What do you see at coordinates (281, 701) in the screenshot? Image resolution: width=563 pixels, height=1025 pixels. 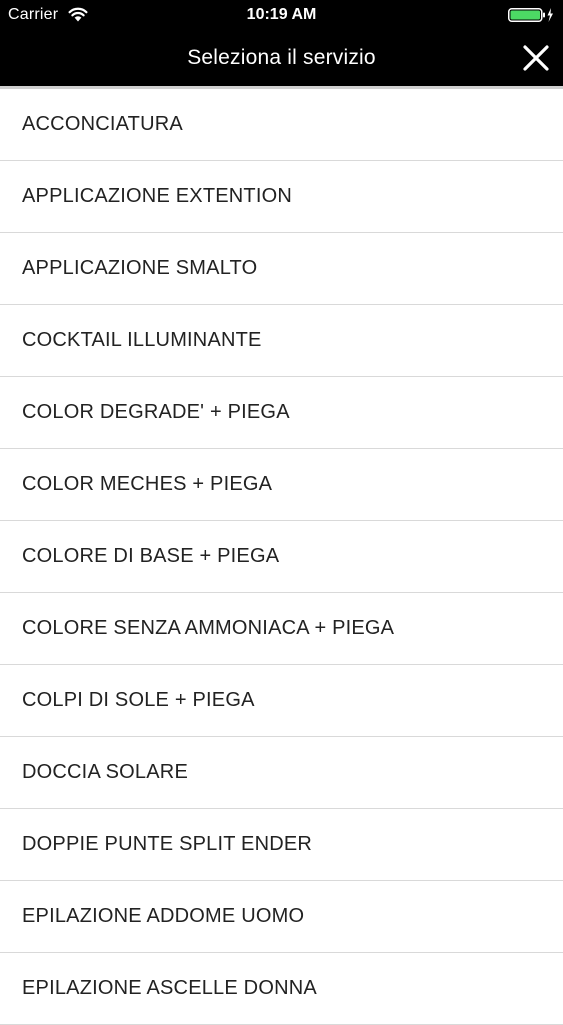 I see `service-item: COLPI DI SOLE + PIEGA` at bounding box center [281, 701].